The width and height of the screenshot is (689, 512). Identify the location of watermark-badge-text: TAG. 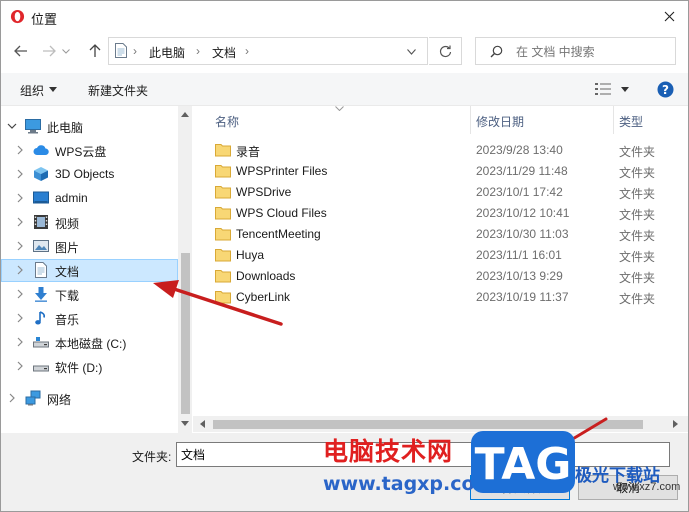
(523, 464).